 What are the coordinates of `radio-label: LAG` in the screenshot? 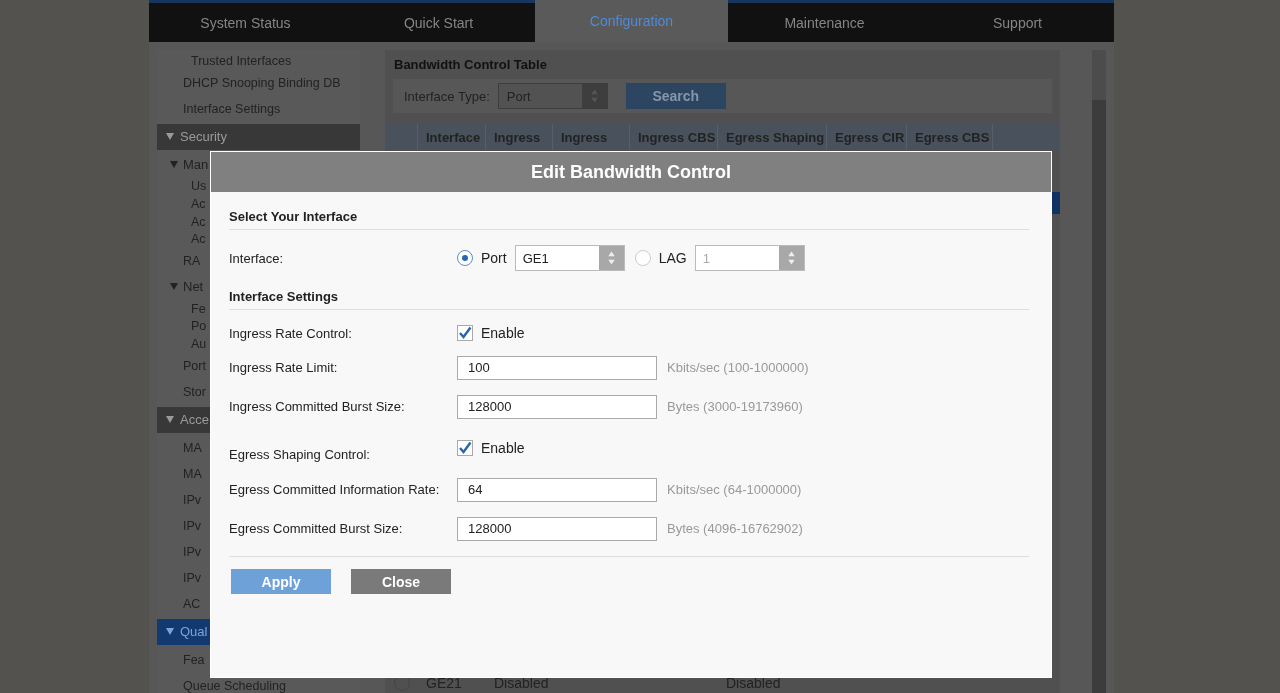 It's located at (672, 258).